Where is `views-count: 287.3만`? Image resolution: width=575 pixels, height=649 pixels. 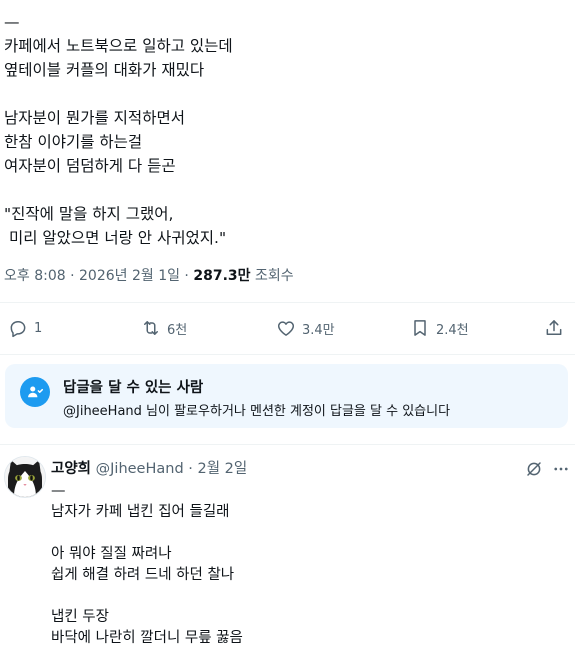
views-count: 287.3만 is located at coordinates (222, 276).